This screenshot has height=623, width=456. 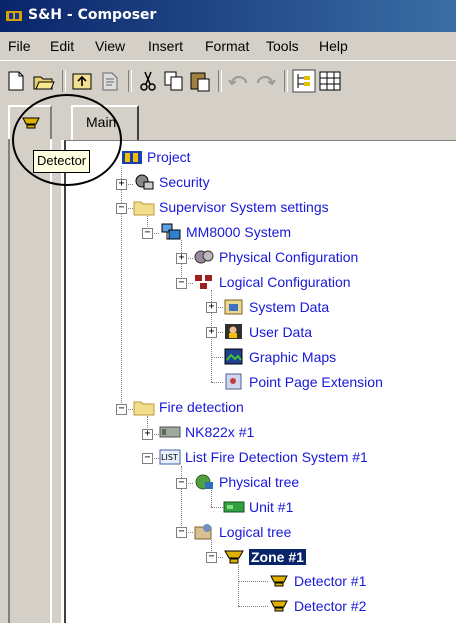 I want to click on up-folder-icon, so click(x=82, y=81).